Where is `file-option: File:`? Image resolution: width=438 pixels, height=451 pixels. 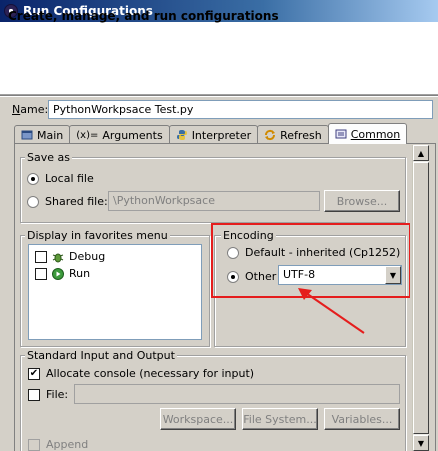 file-option: File: is located at coordinates (48, 394).